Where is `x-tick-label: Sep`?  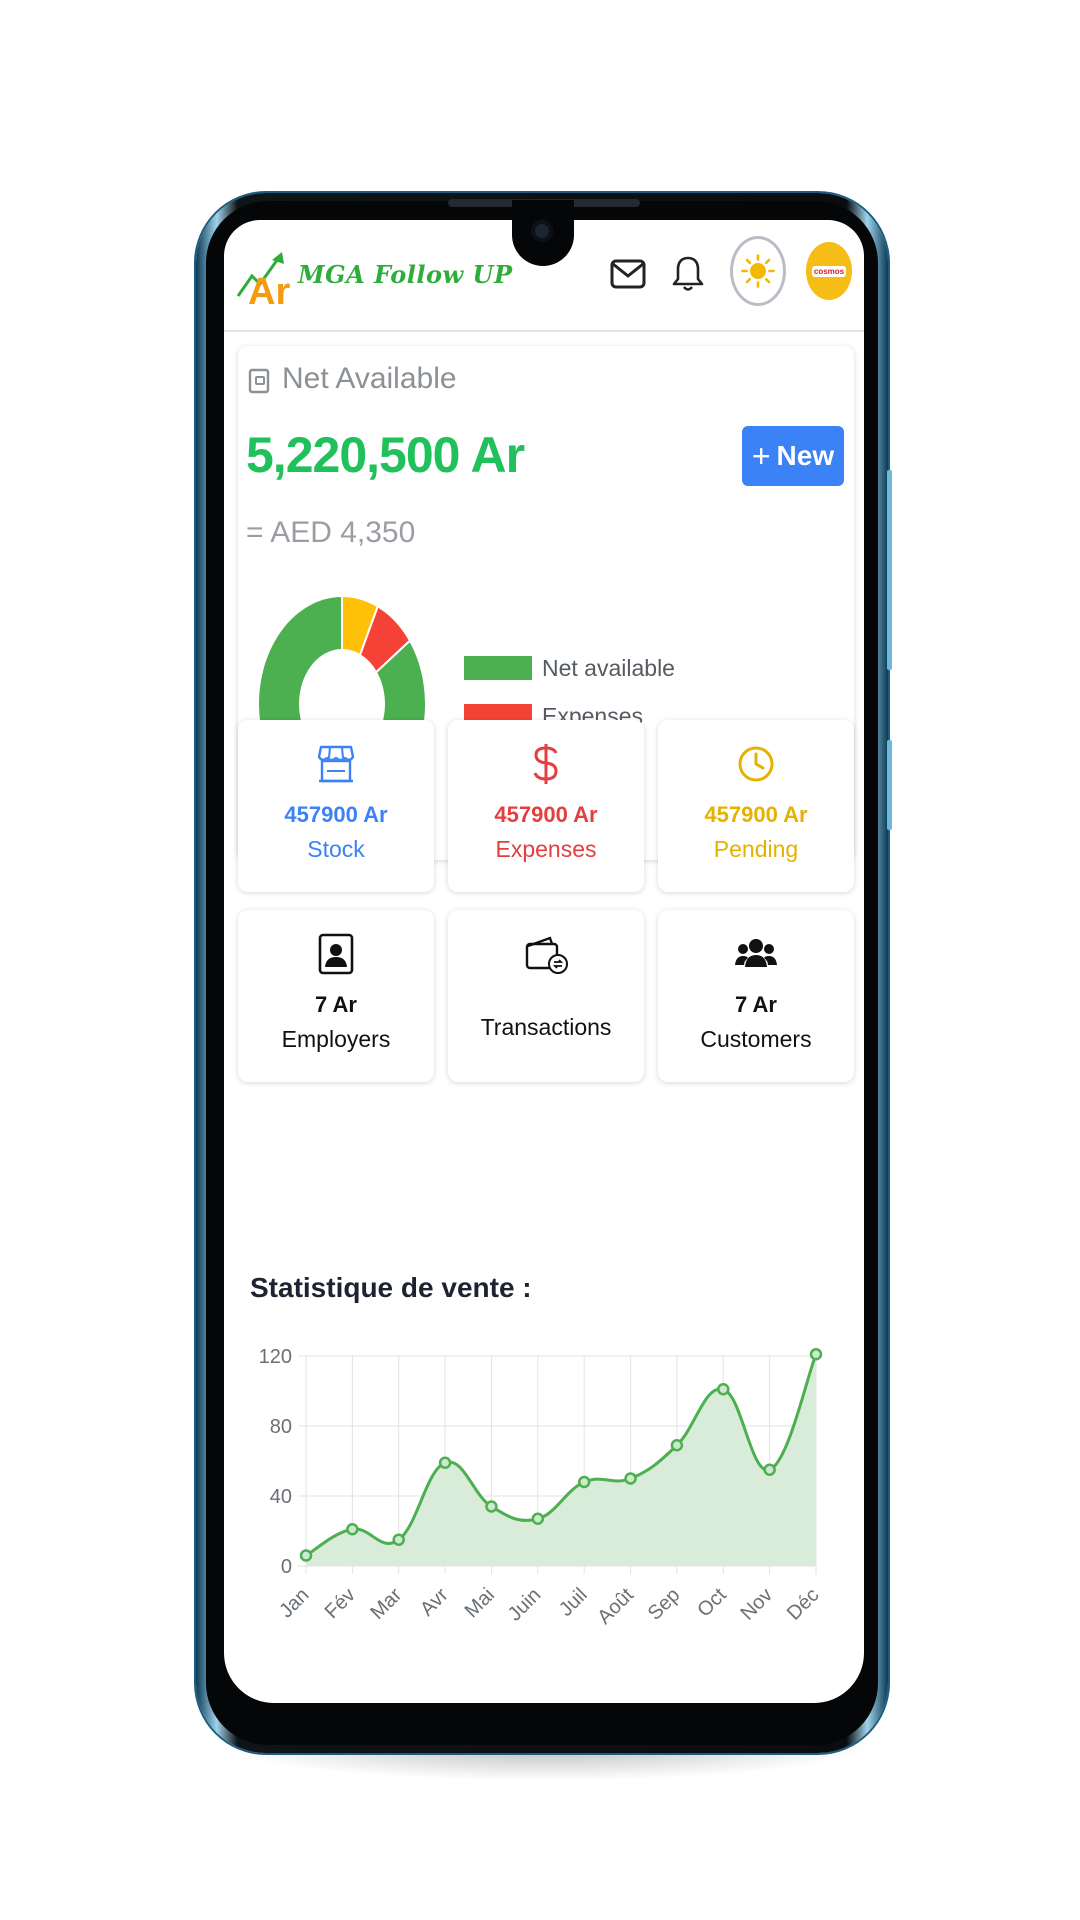
x-tick-label: Sep is located at coordinates (664, 1604).